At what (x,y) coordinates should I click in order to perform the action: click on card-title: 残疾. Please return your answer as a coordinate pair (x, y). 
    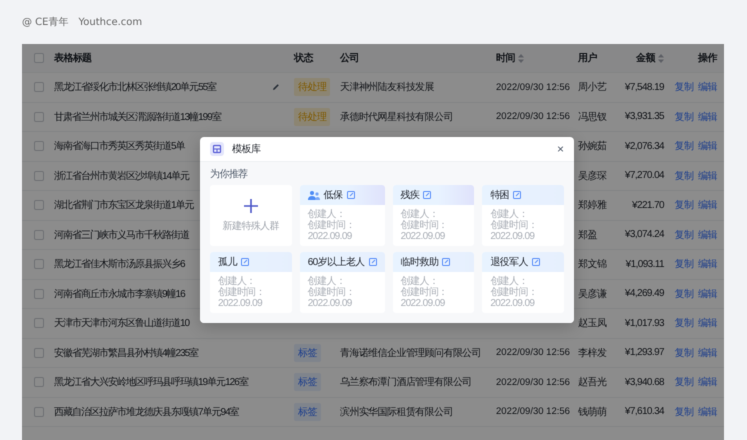
    Looking at the image, I should click on (410, 195).